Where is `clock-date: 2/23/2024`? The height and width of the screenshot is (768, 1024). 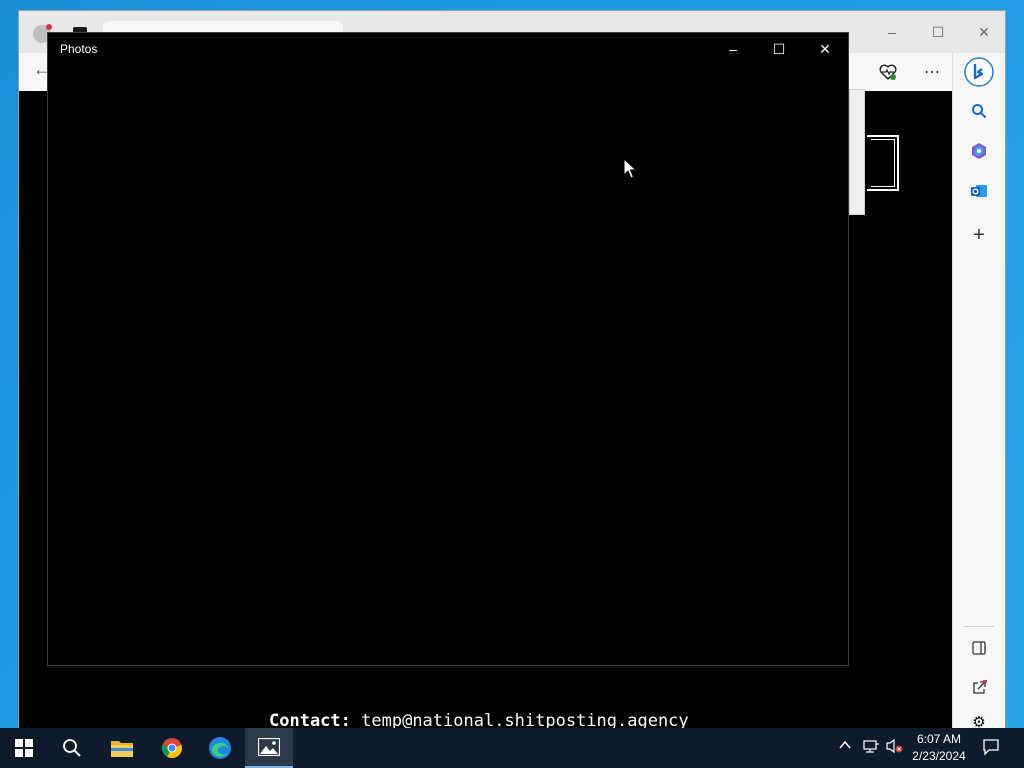 clock-date: 2/23/2024 is located at coordinates (939, 756).